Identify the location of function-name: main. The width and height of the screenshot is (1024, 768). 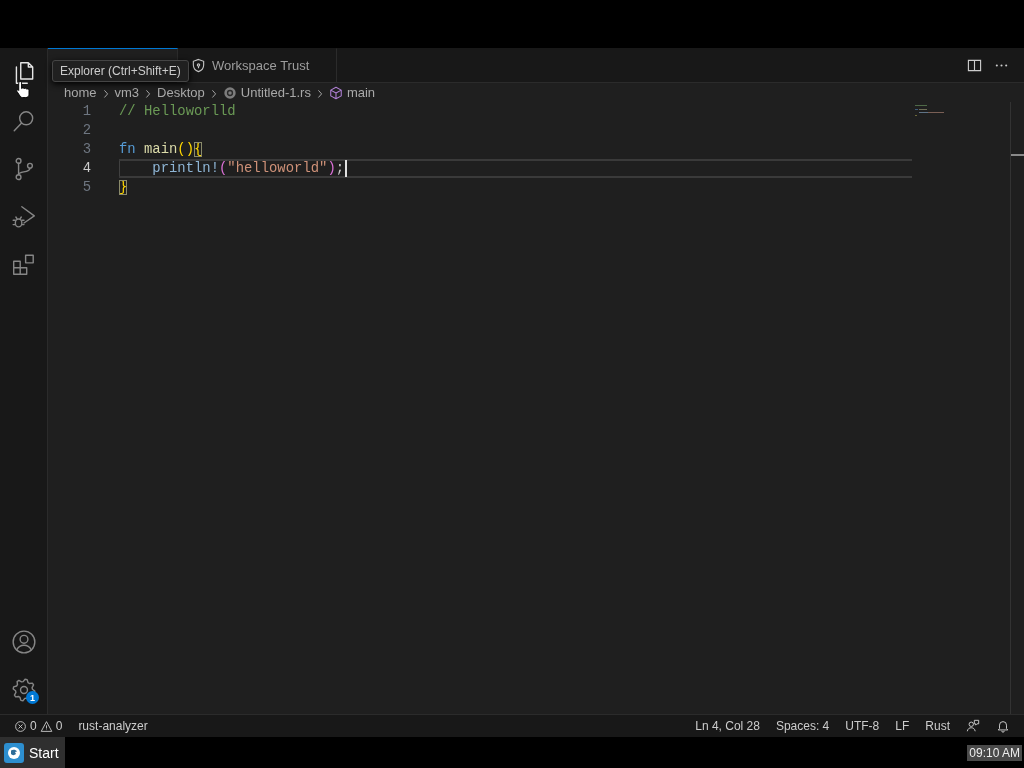
(161, 149).